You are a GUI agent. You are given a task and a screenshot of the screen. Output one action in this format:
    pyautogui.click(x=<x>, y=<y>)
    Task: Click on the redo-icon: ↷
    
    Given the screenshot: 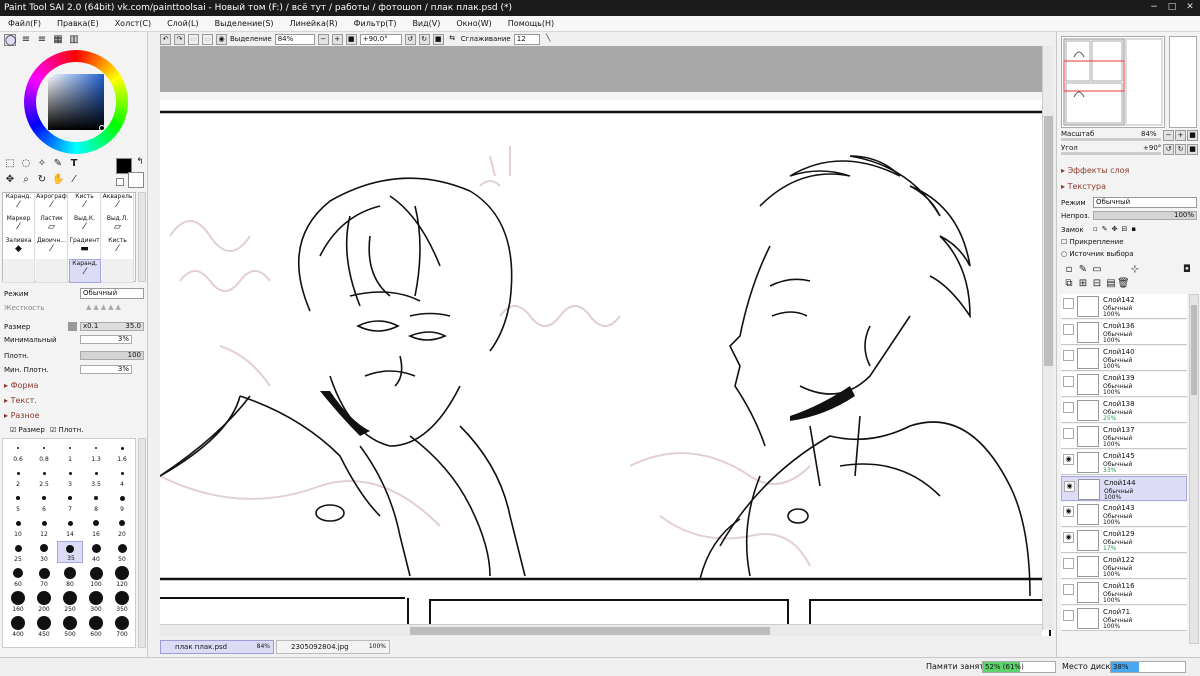 What is the action you would take?
    pyautogui.click(x=179, y=39)
    